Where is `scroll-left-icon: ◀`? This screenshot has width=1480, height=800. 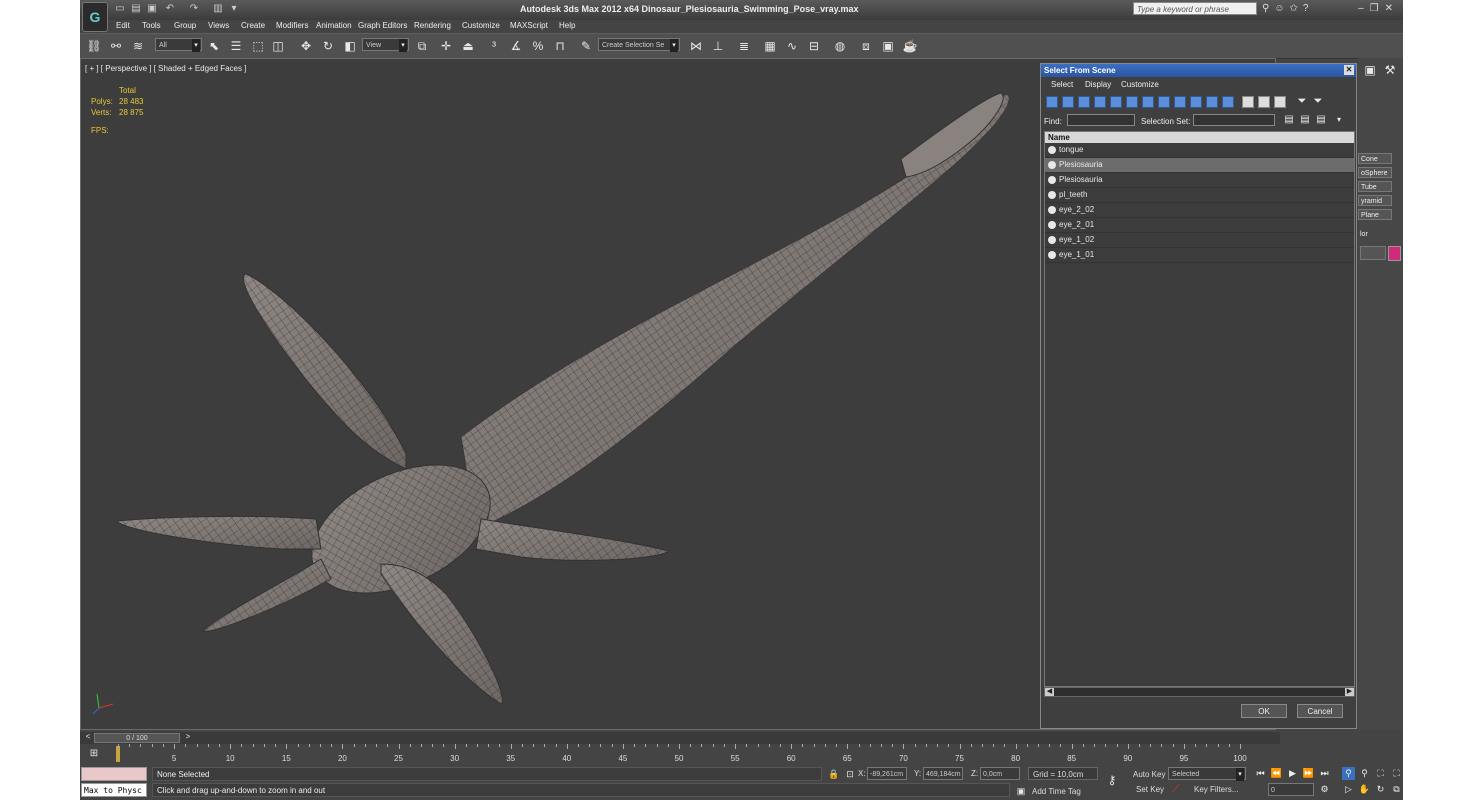
scroll-left-icon: ◀ is located at coordinates (1049, 692).